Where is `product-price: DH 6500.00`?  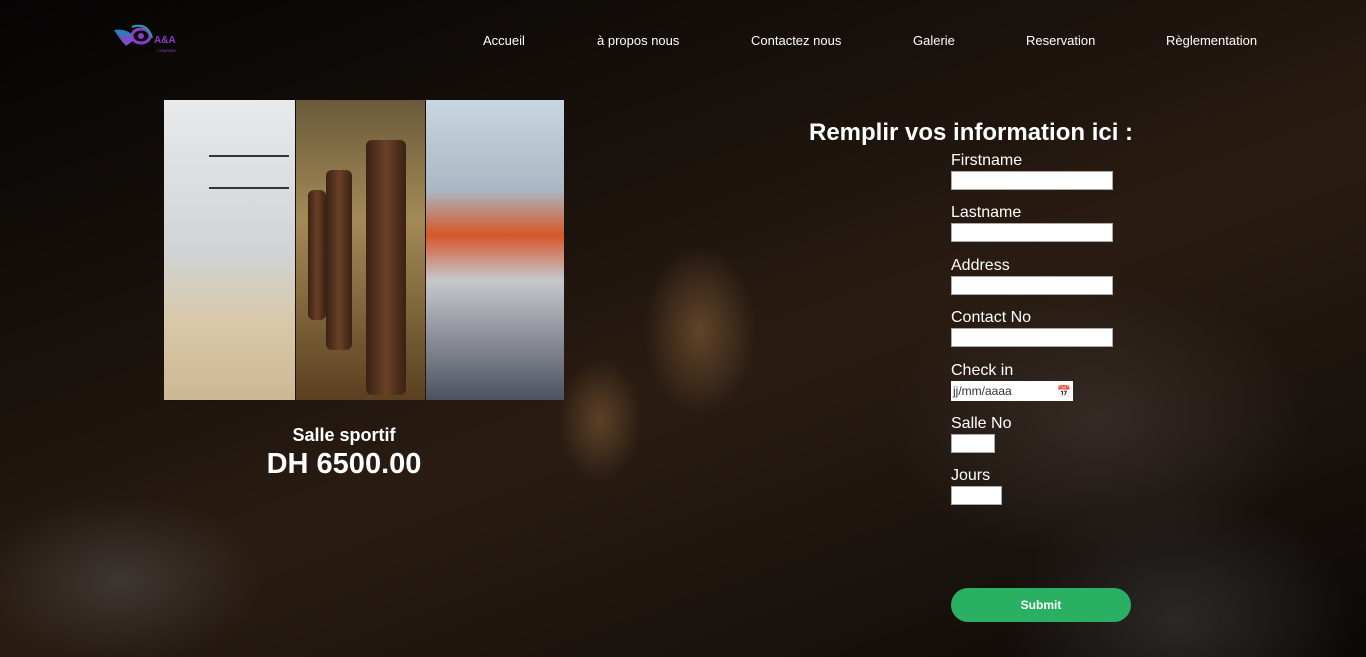
product-price: DH 6500.00 is located at coordinates (344, 464).